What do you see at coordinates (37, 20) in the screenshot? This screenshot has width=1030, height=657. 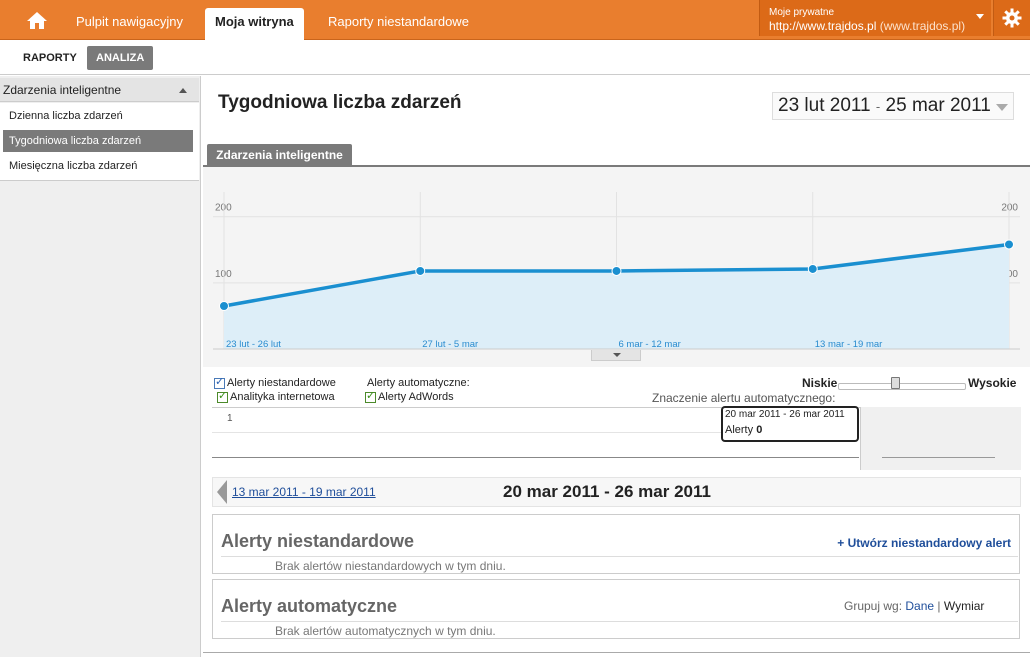 I see `home-icon` at bounding box center [37, 20].